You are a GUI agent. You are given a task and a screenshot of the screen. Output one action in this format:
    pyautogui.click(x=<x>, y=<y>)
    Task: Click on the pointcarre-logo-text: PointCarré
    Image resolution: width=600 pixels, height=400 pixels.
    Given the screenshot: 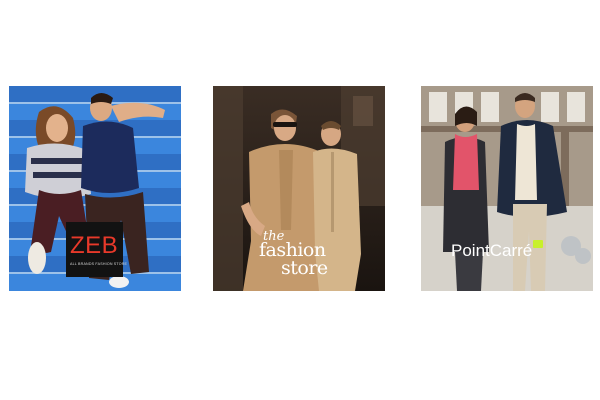 What is the action you would take?
    pyautogui.click(x=492, y=250)
    